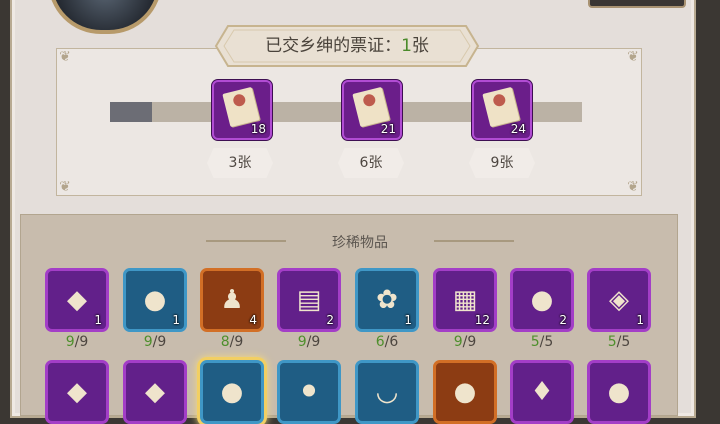  I want to click on go-stones-icon: ⚫, so click(309, 392).